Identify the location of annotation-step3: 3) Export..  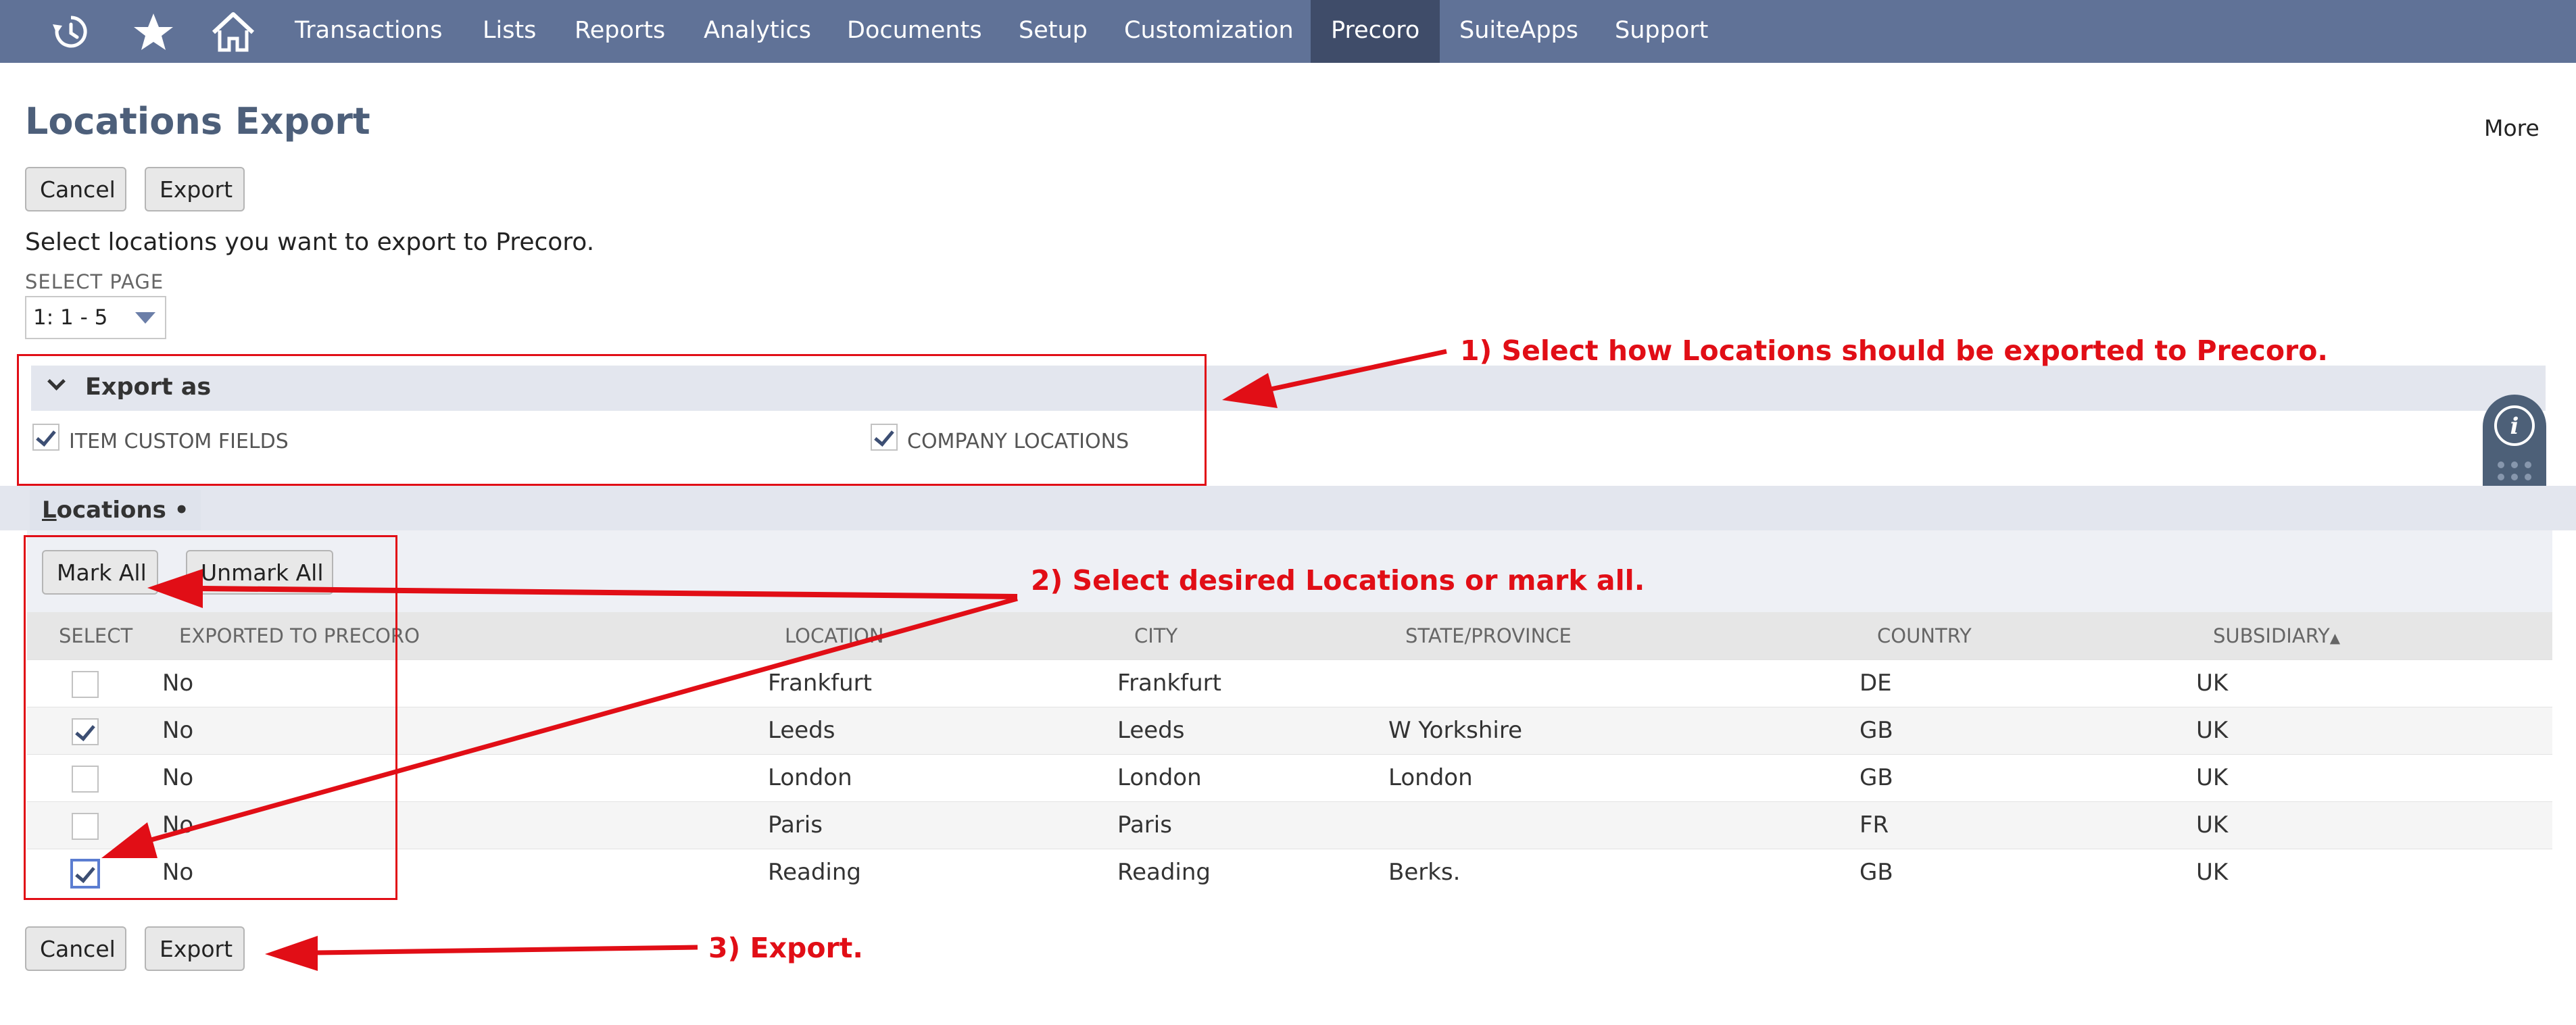
(785, 948).